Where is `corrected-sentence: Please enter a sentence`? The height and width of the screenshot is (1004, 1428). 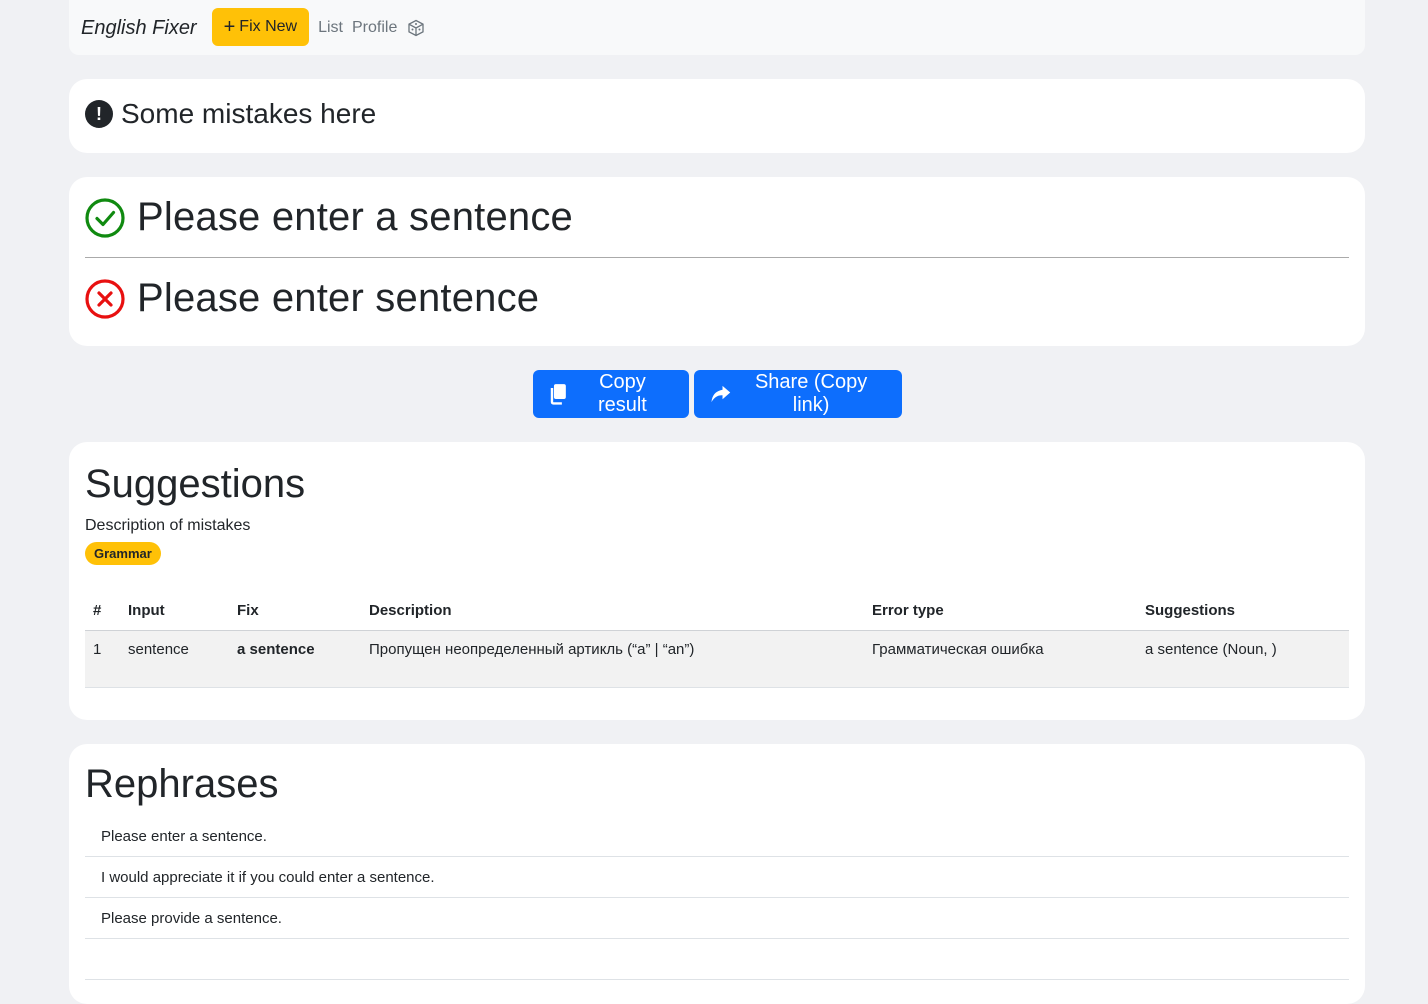
corrected-sentence: Please enter a sentence is located at coordinates (355, 217).